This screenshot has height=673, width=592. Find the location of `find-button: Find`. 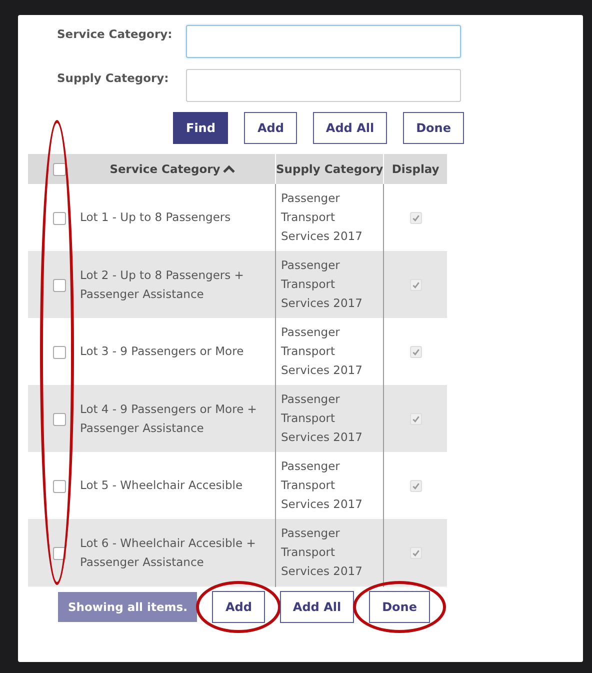

find-button: Find is located at coordinates (200, 128).